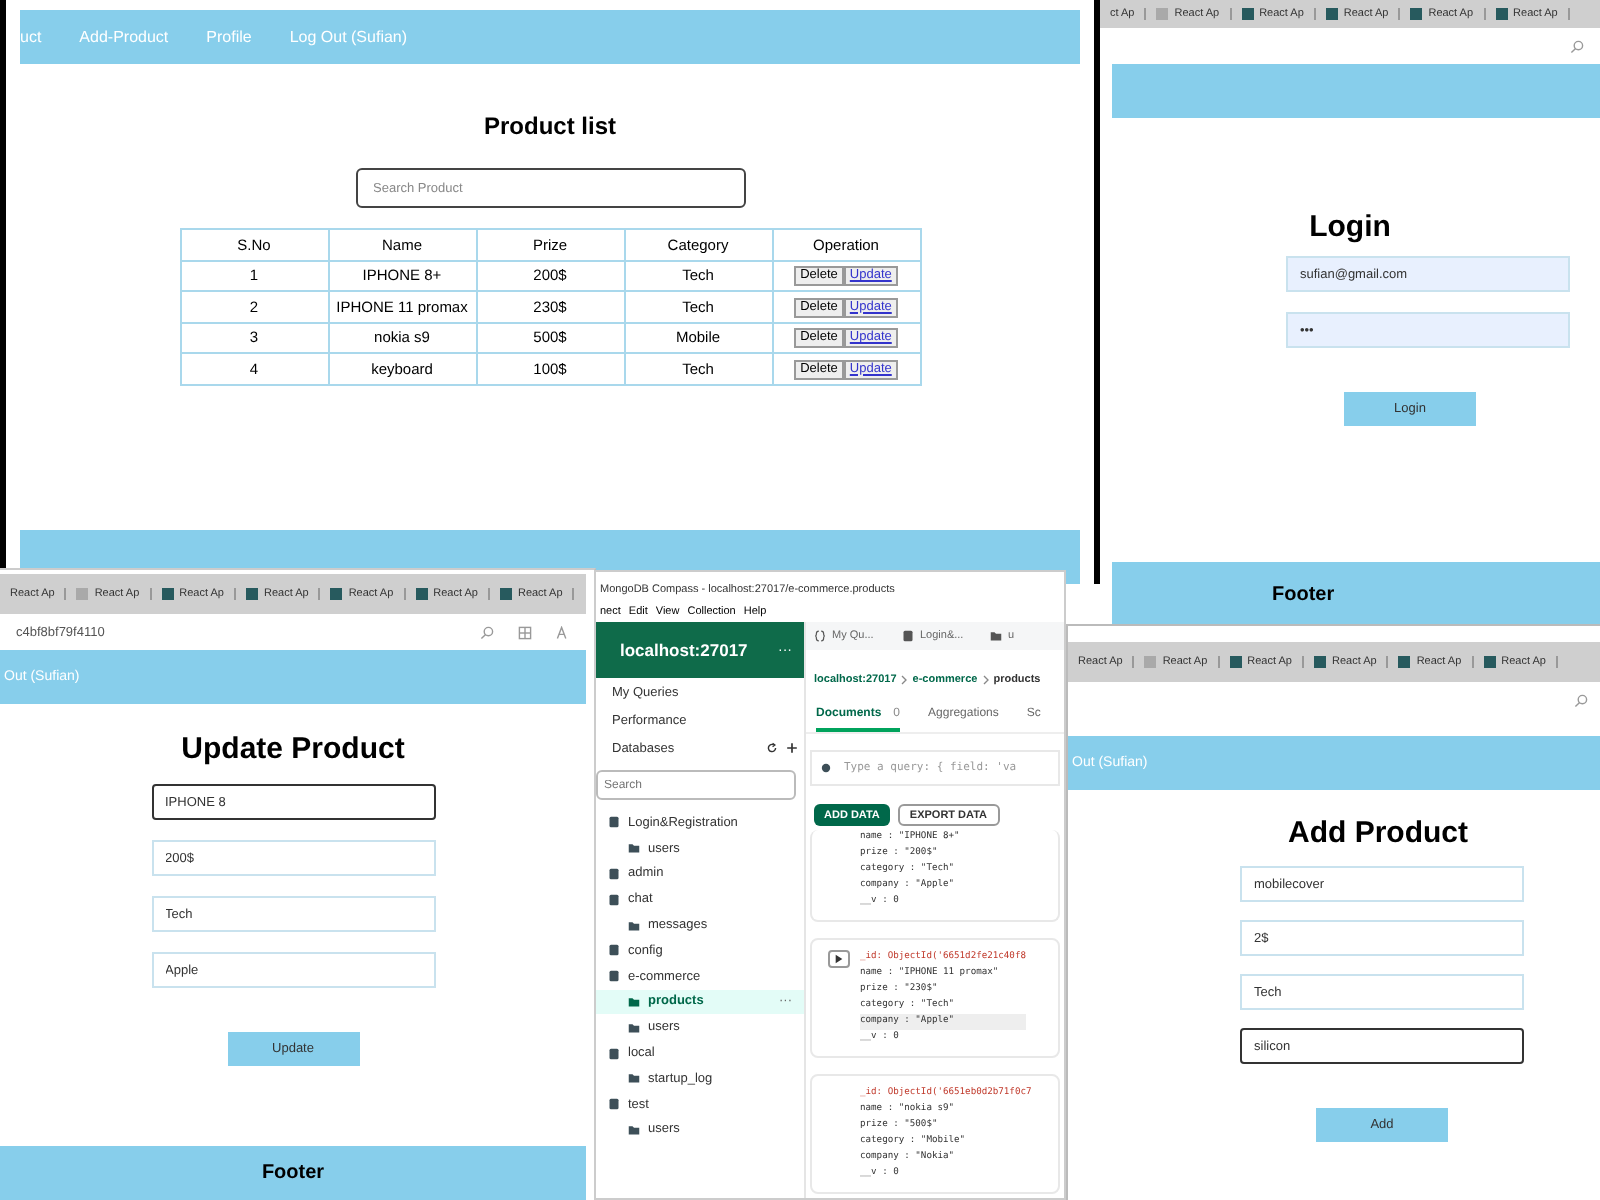 The height and width of the screenshot is (1200, 1600). What do you see at coordinates (1350, 227) in the screenshot?
I see `page-title: Login` at bounding box center [1350, 227].